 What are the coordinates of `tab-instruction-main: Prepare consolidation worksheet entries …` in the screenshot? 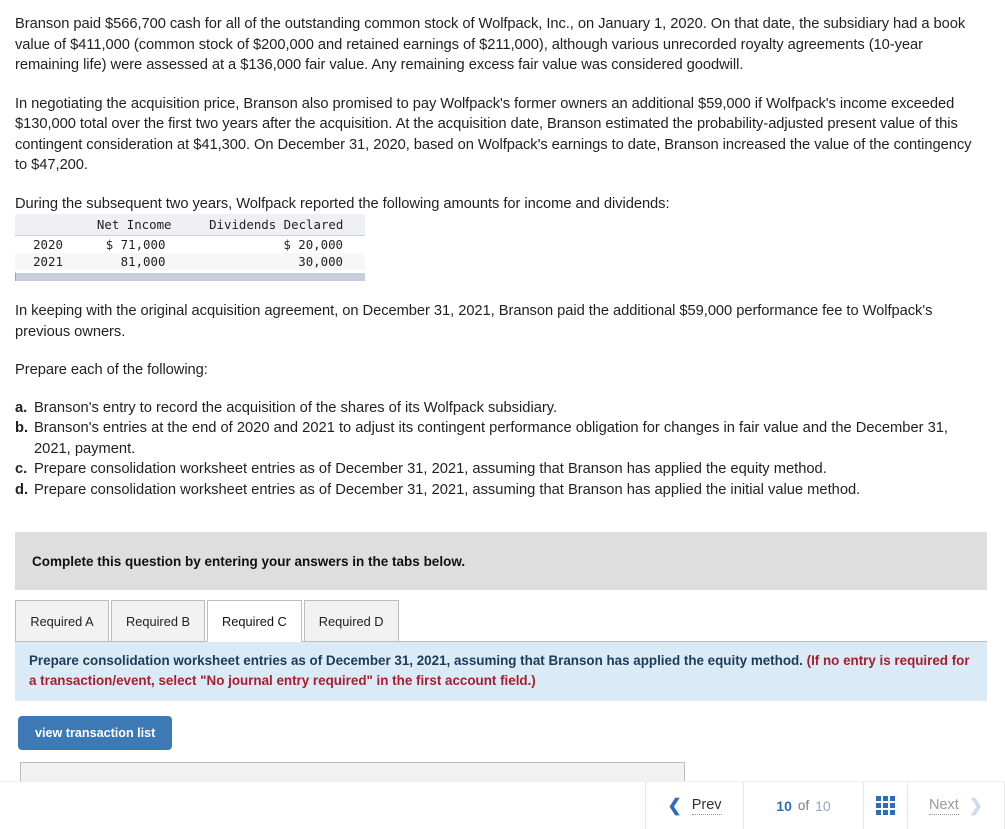 It's located at (418, 660).